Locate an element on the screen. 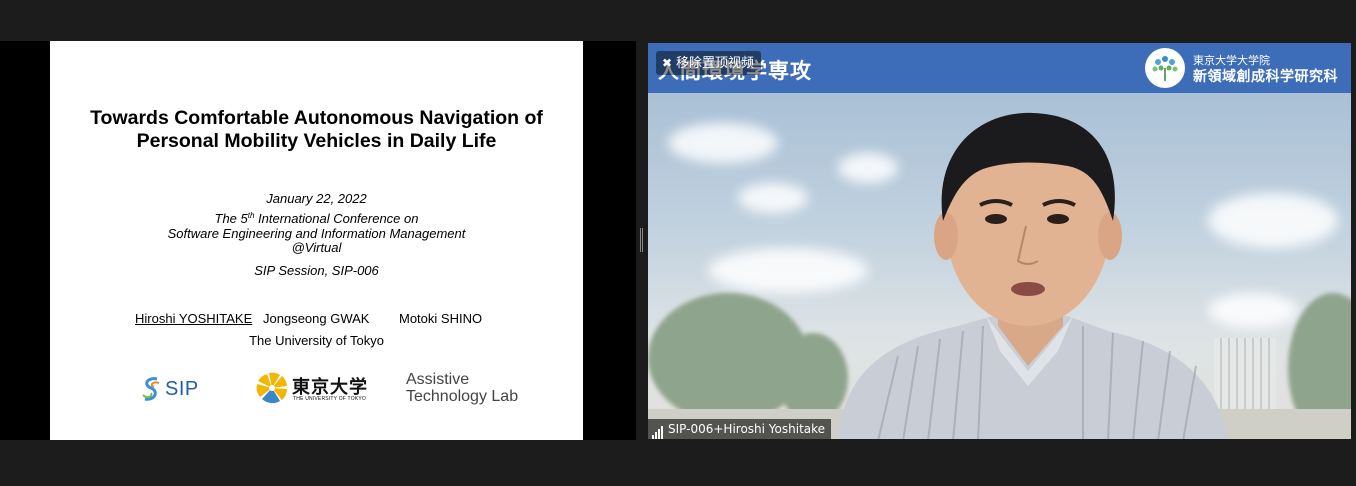 The width and height of the screenshot is (1356, 486). utokyo-ginkgo-logo is located at coordinates (271, 388).